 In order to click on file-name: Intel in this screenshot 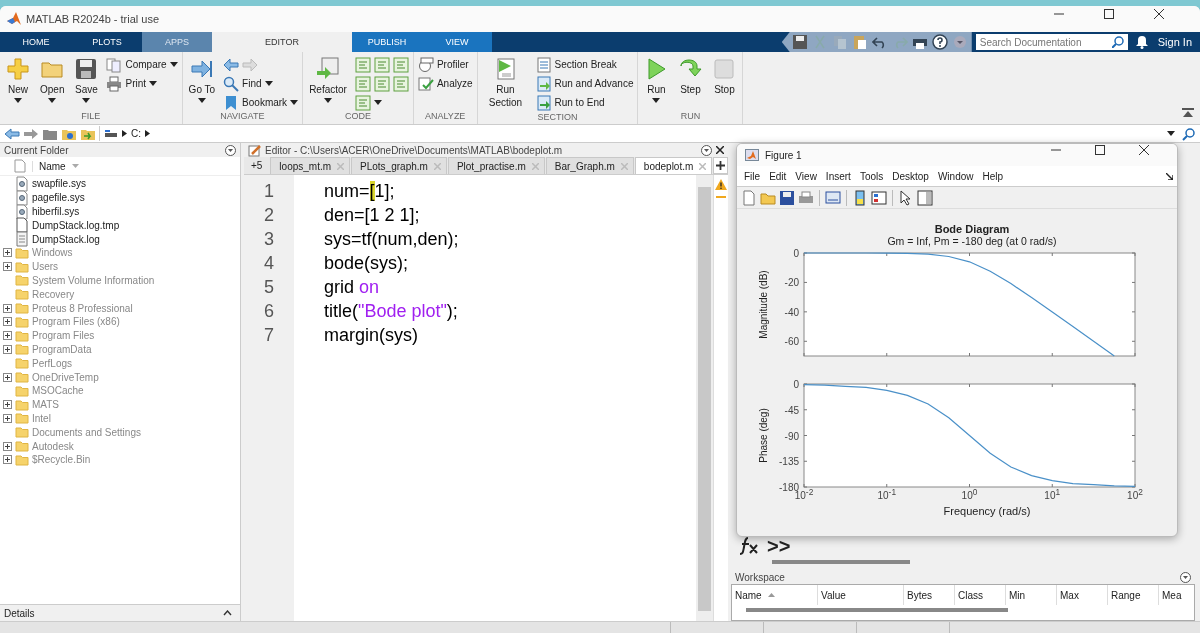, I will do `click(41, 418)`.